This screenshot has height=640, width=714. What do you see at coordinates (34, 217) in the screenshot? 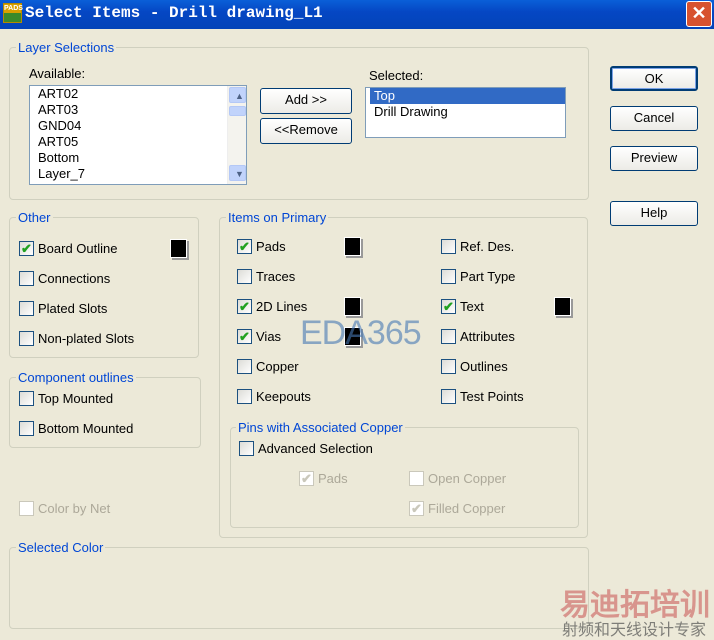
I see `other-legend: Other` at bounding box center [34, 217].